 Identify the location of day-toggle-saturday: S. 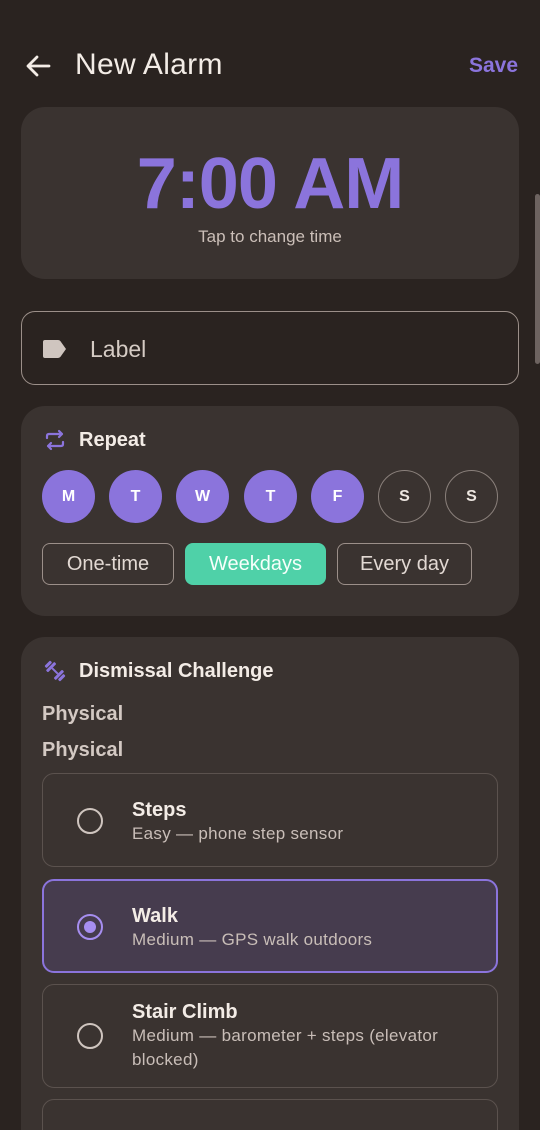
(404, 496).